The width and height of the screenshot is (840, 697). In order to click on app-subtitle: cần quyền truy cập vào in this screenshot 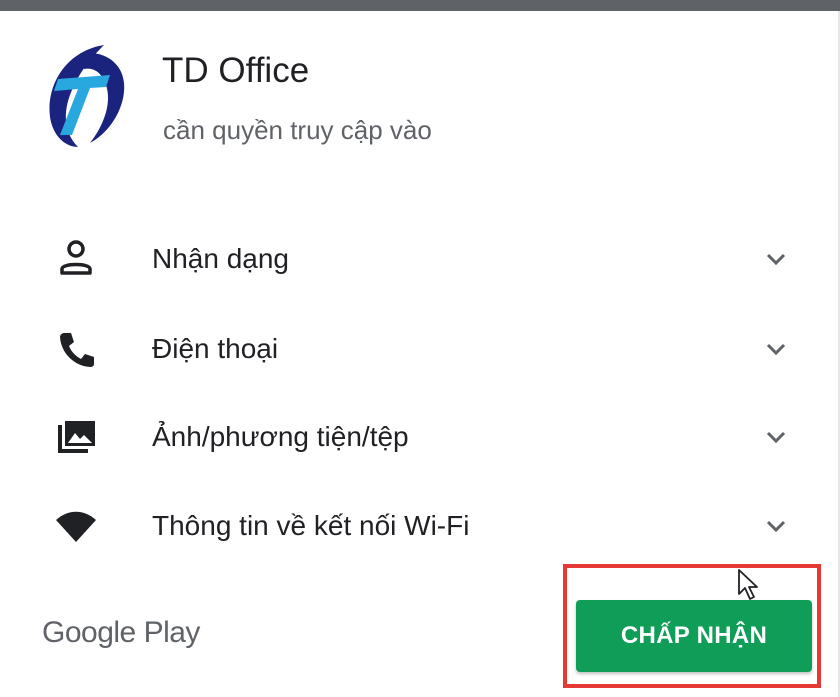, I will do `click(297, 130)`.